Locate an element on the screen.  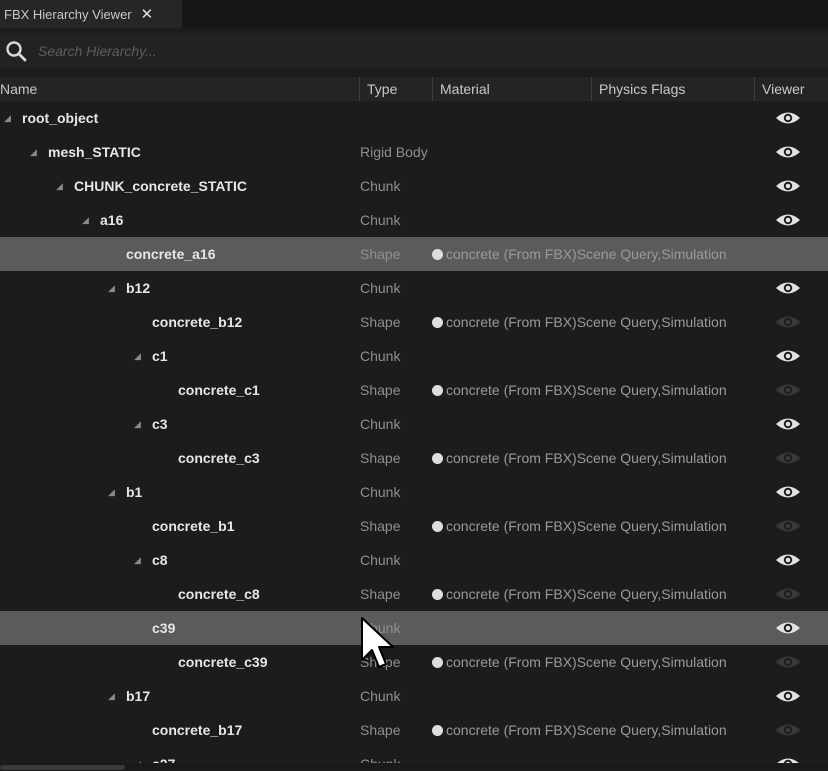
tree-row-name: b1 is located at coordinates (134, 492).